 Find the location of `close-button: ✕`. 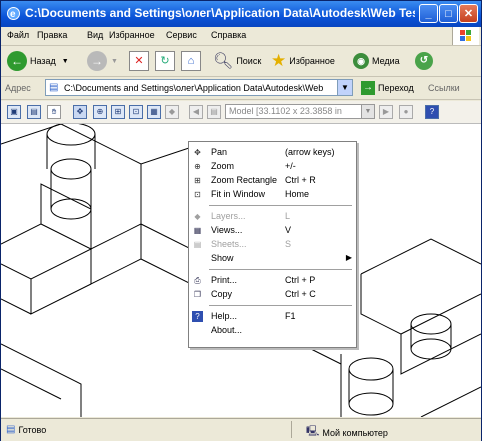

close-button: ✕ is located at coordinates (468, 13).